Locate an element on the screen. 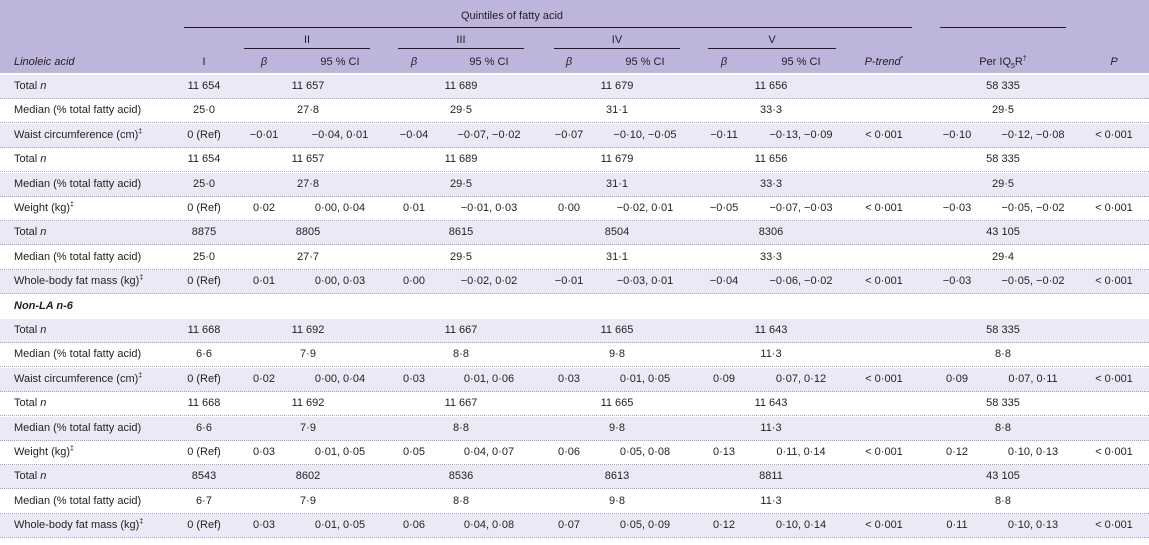  ci-ii-cell: 0·00, 0·03 is located at coordinates (340, 281).